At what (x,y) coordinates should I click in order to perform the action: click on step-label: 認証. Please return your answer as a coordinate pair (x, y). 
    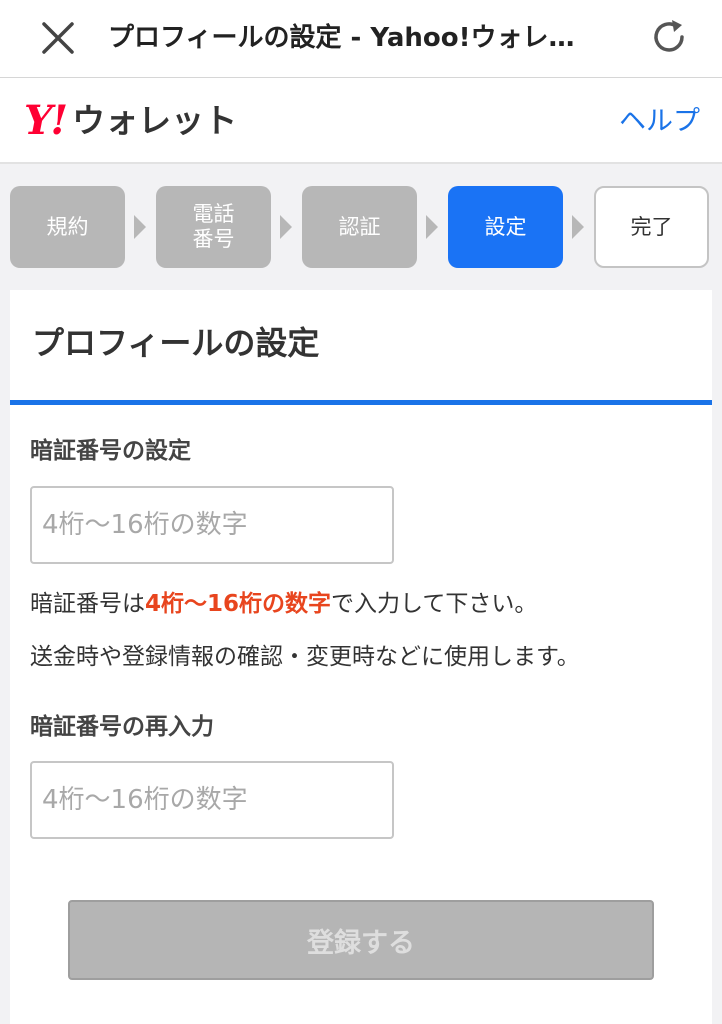
    Looking at the image, I should click on (359, 226).